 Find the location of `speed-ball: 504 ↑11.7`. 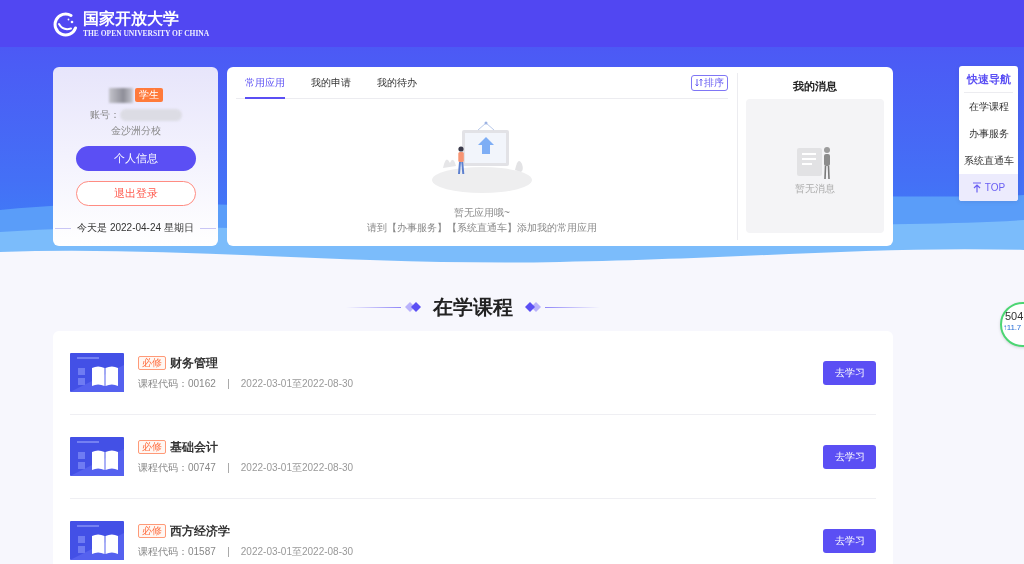

speed-ball: 504 ↑11.7 is located at coordinates (1012, 324).